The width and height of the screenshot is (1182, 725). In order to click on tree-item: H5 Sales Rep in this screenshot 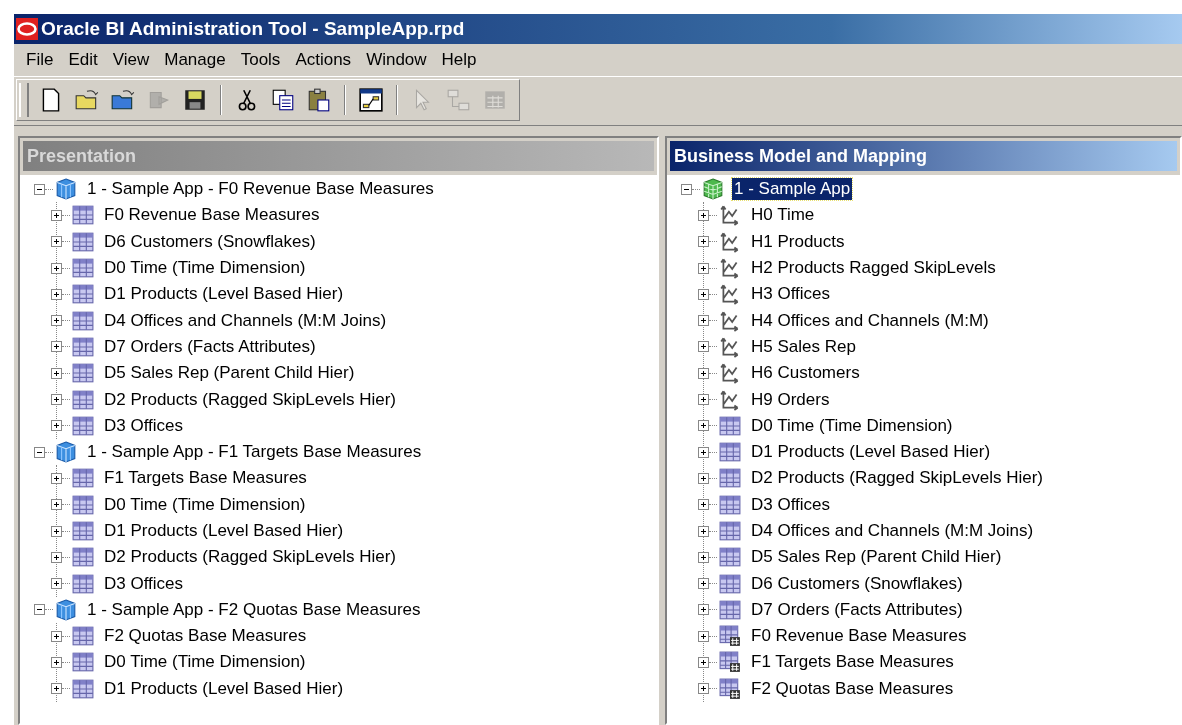, I will do `click(803, 346)`.